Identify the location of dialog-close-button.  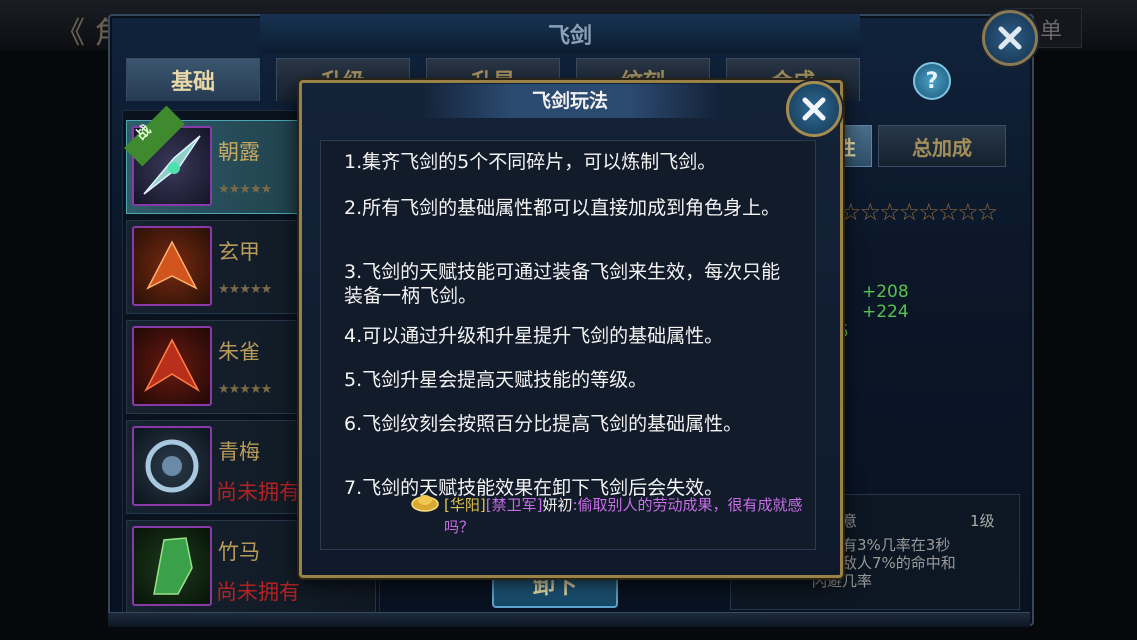
(814, 109).